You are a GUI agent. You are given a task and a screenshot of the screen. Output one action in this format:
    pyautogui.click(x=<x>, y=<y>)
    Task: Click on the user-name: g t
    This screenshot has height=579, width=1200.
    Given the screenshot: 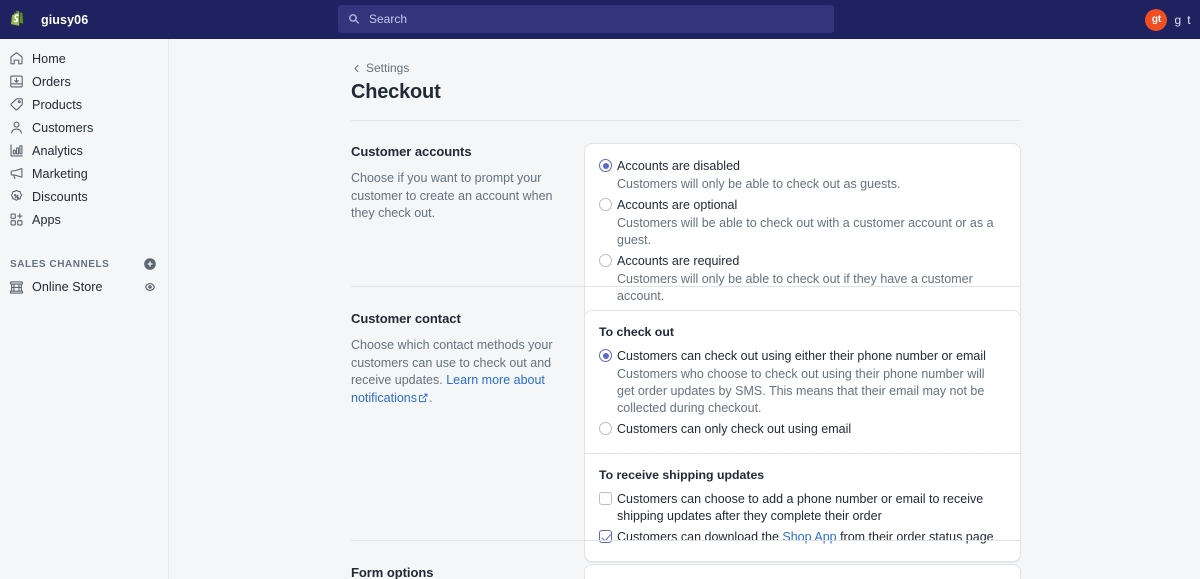 What is the action you would take?
    pyautogui.click(x=1183, y=19)
    